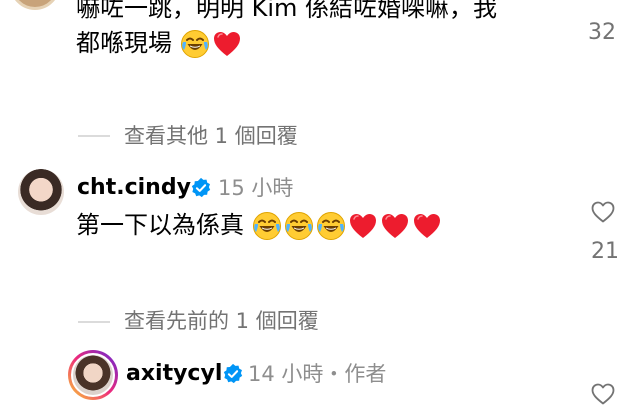 Image resolution: width=644 pixels, height=405 pixels. I want to click on username-axity: axitycyl, so click(174, 374).